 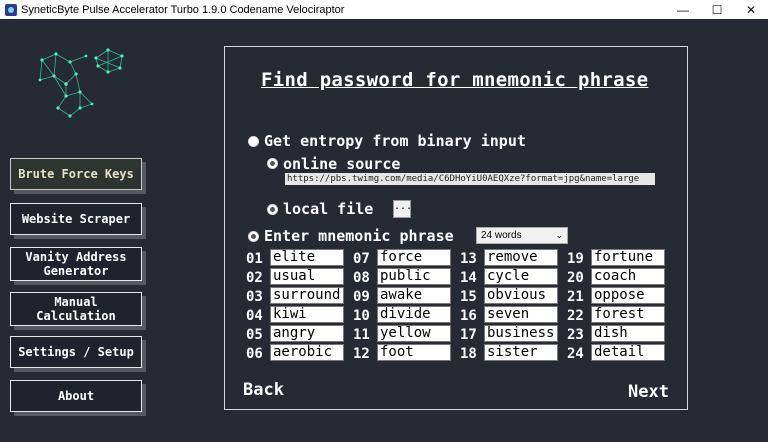 I want to click on word-number: 19, so click(x=575, y=259).